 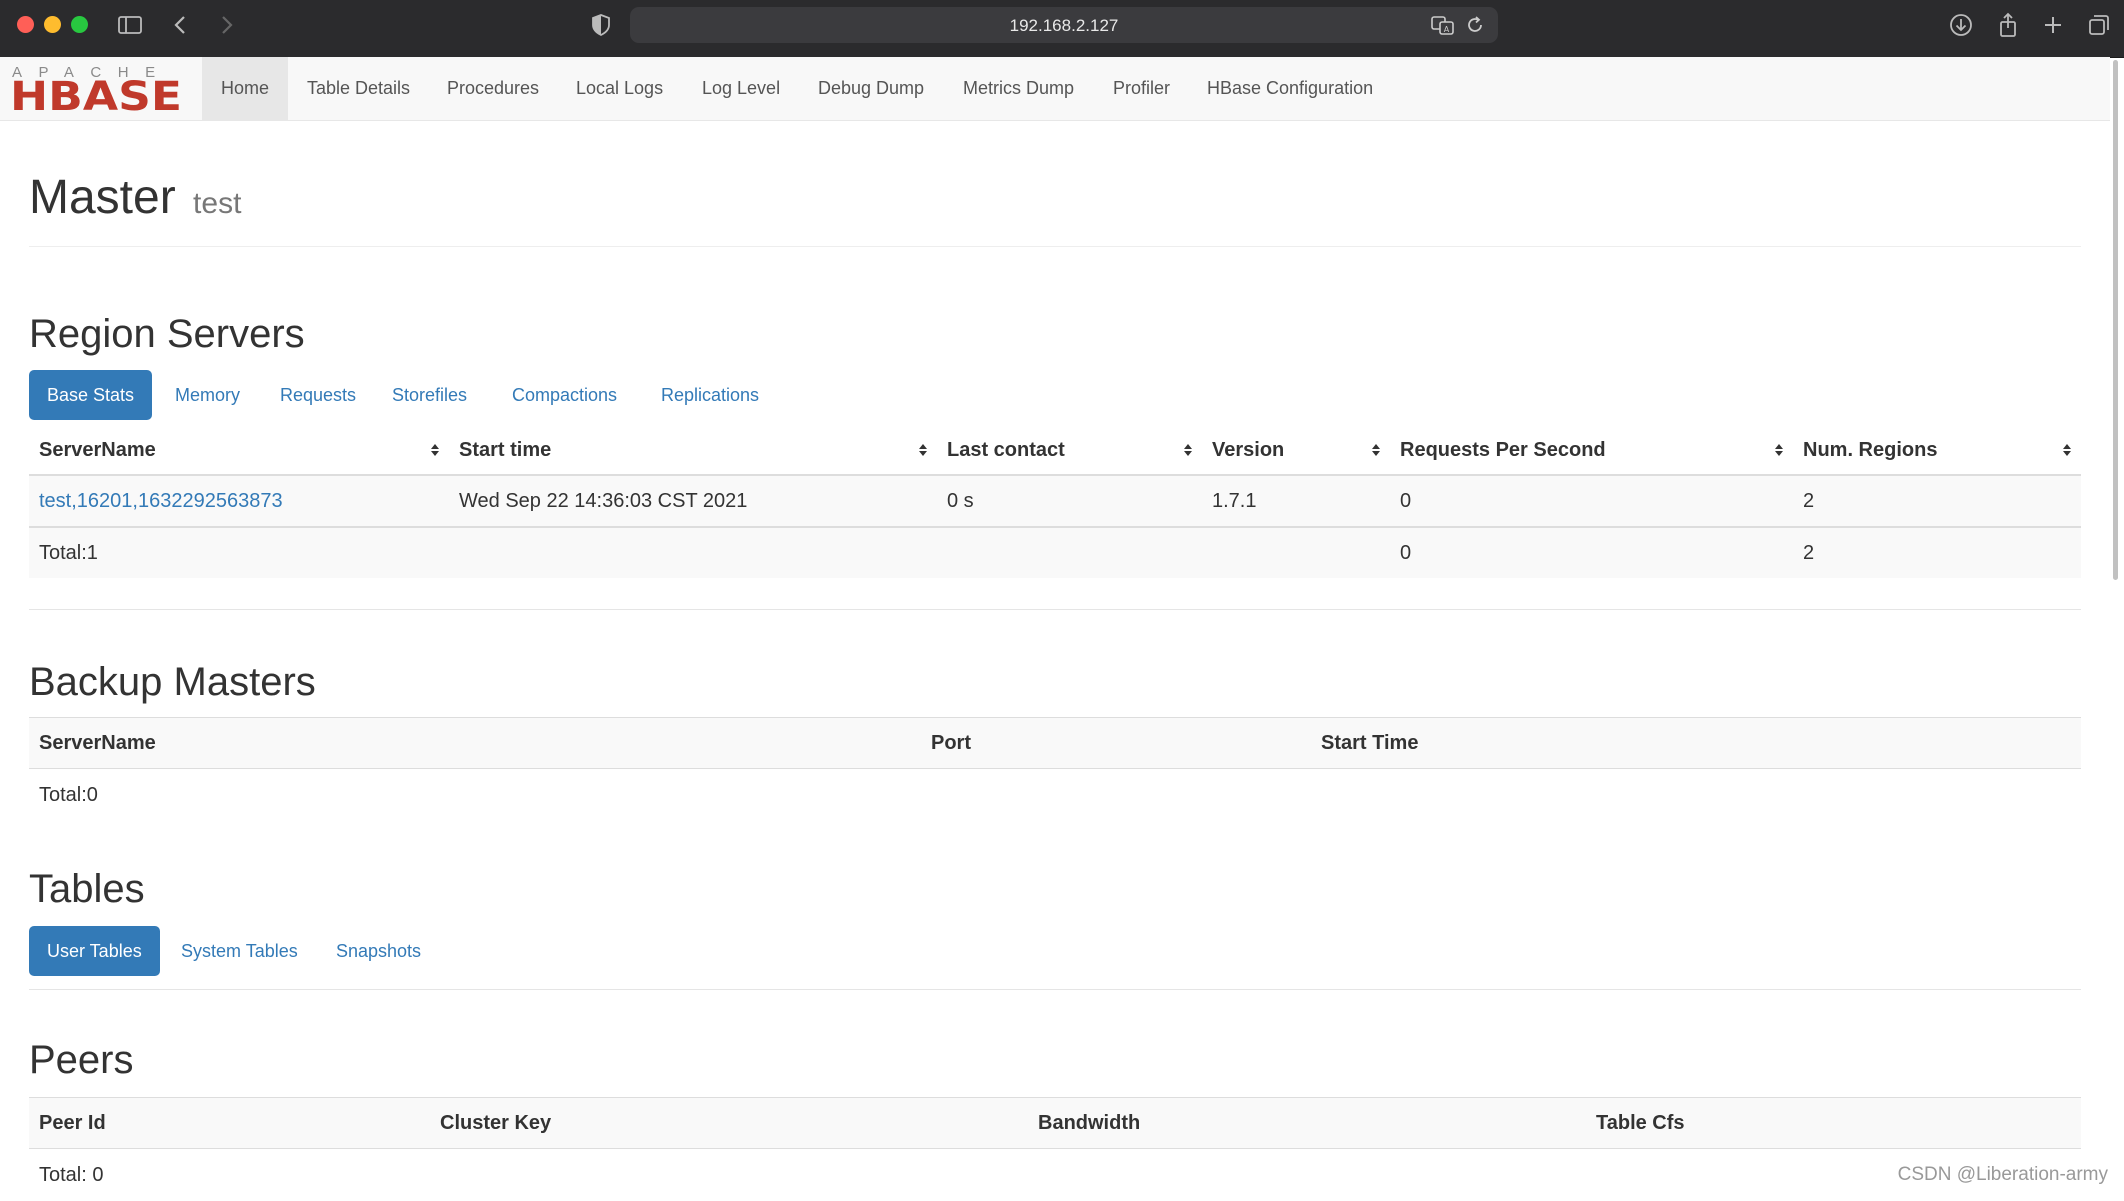 I want to click on nav-item-debug-dump: Debug Dump, so click(x=871, y=88).